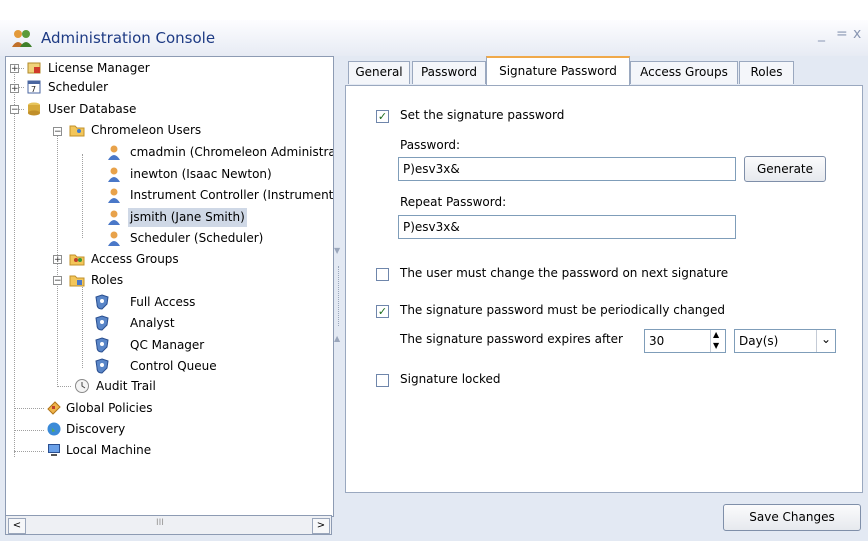 The width and height of the screenshot is (868, 541). I want to click on policy-icon, so click(54, 408).